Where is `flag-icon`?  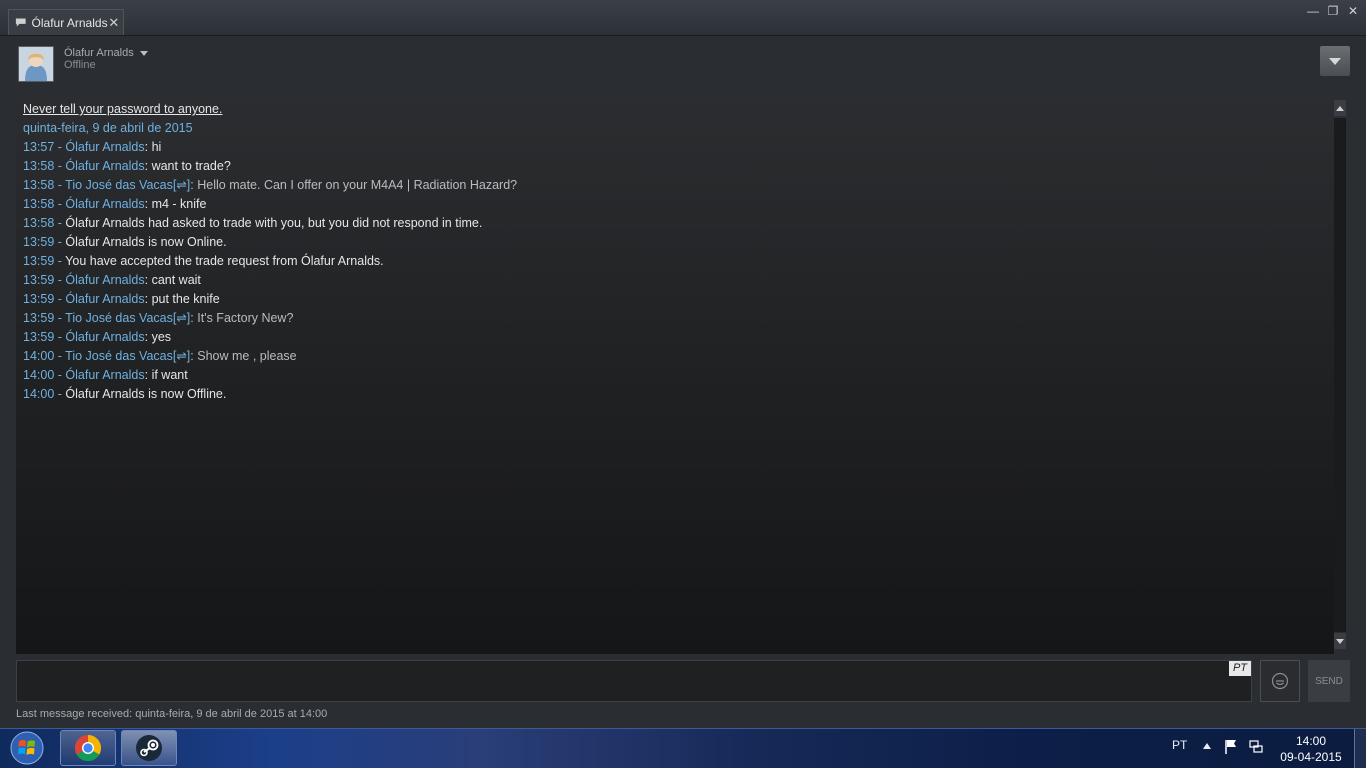 flag-icon is located at coordinates (1230, 747).